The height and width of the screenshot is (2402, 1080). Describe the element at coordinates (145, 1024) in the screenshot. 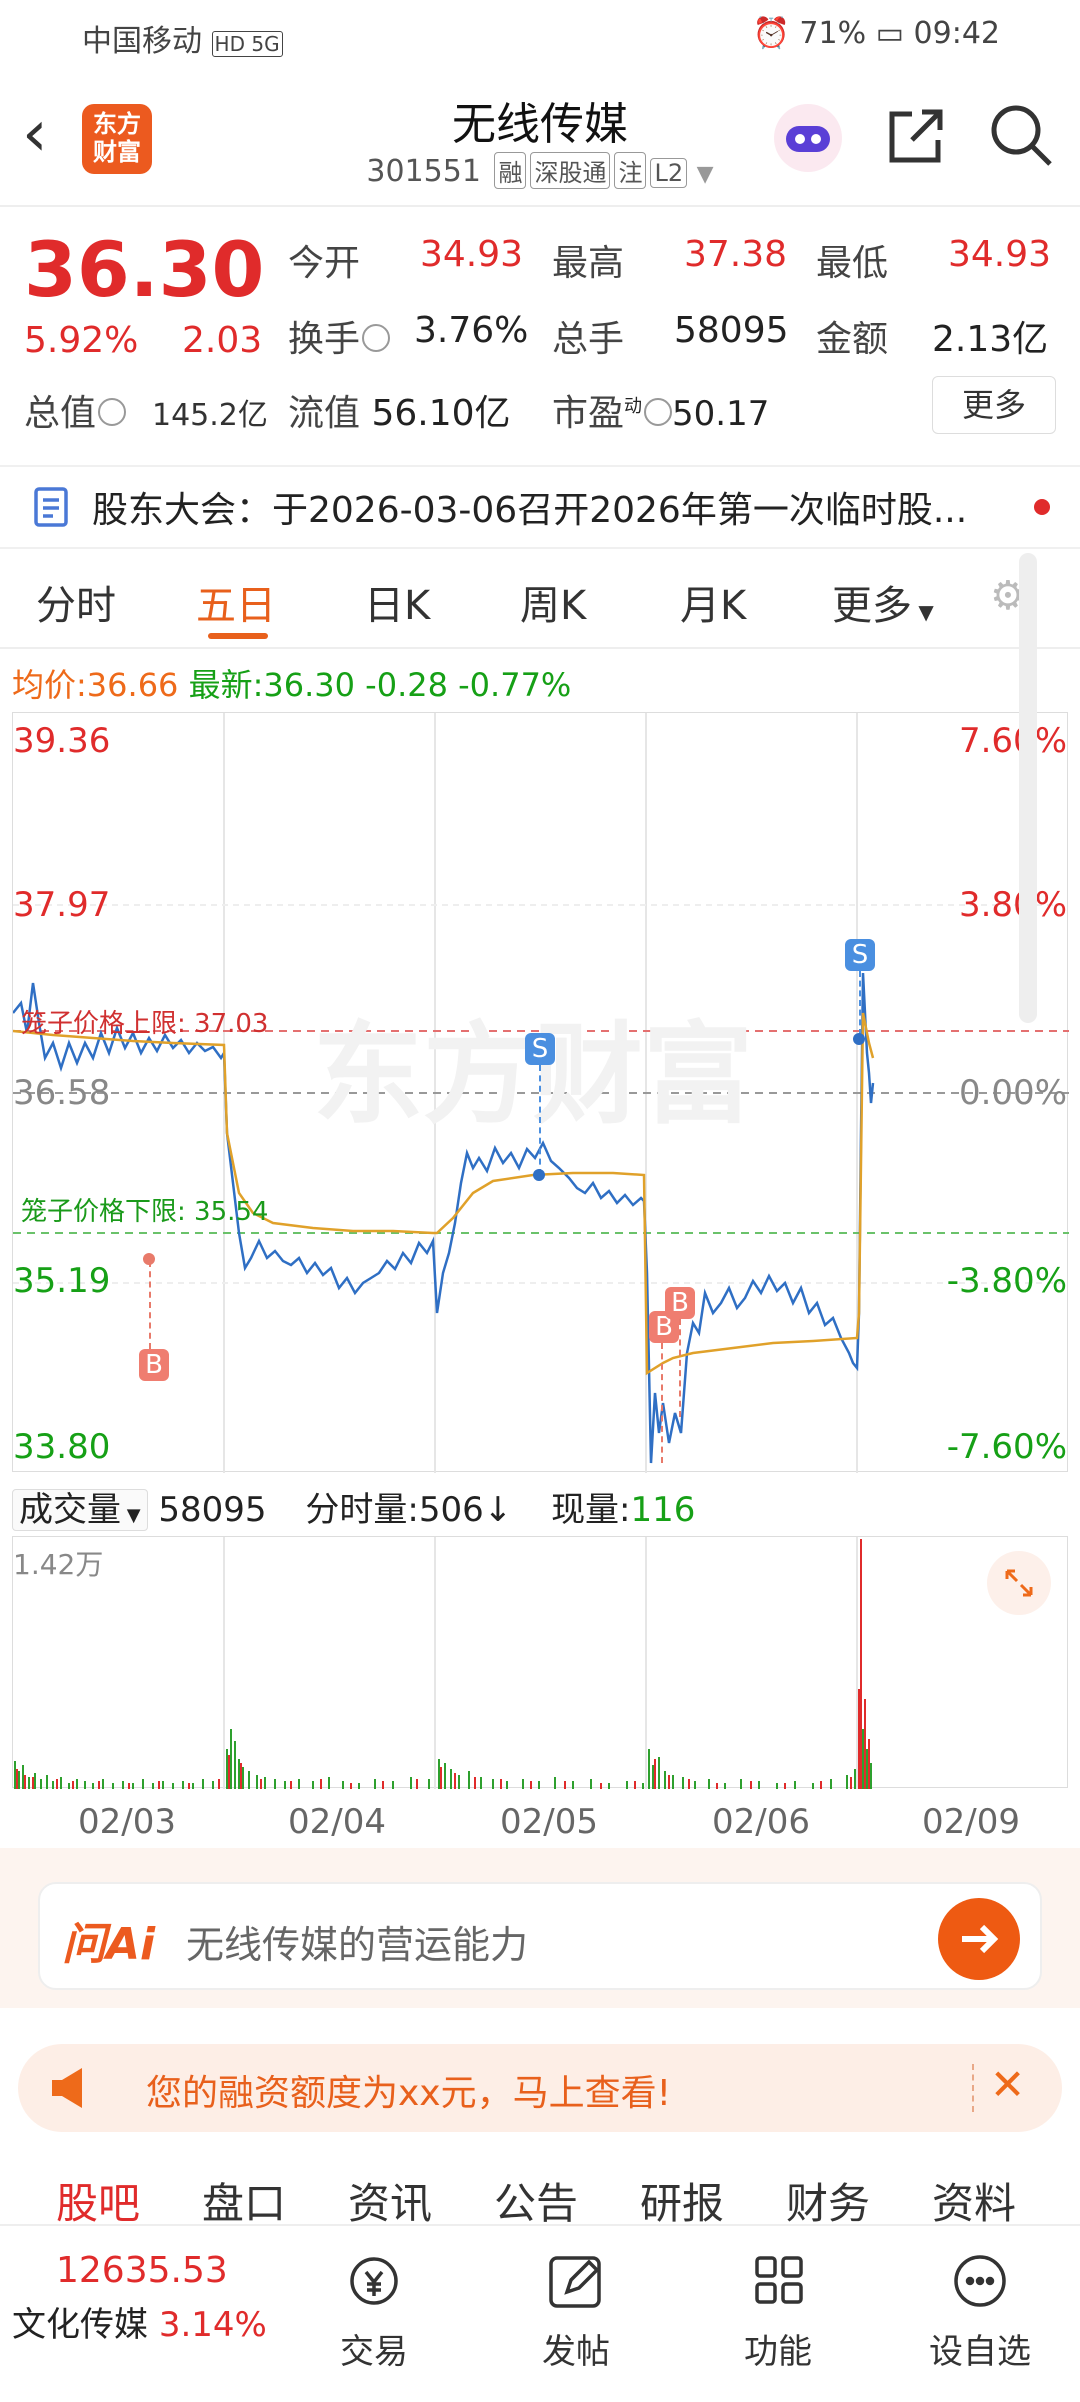

I see `upper-limit-label: 笼子价格上限: 37.03` at that location.